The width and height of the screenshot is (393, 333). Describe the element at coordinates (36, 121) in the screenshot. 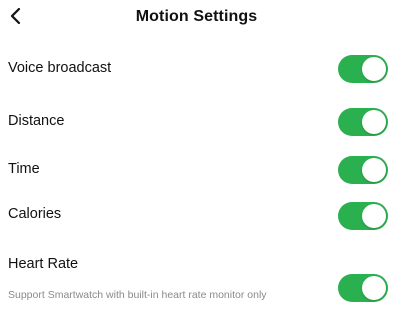

I see `setting-label: Distance` at that location.